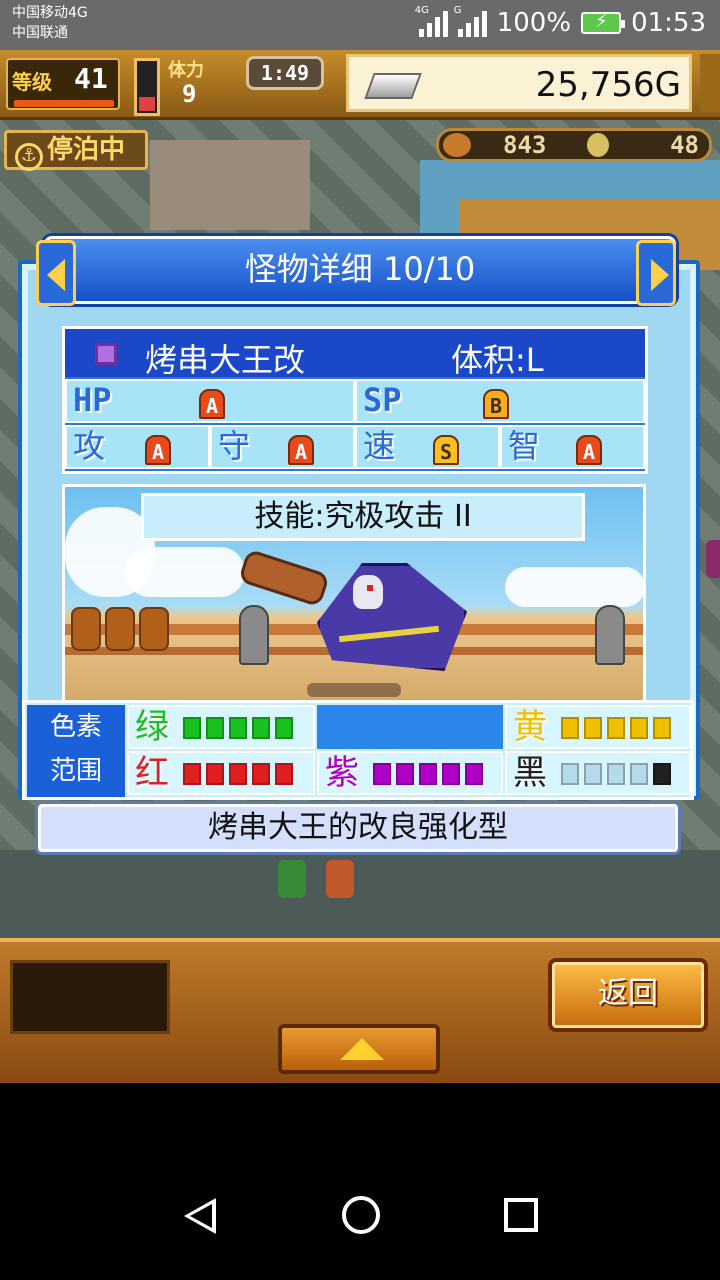 Image resolution: width=720 pixels, height=1280 pixels. I want to click on gold-value: 25,756G, so click(608, 85).